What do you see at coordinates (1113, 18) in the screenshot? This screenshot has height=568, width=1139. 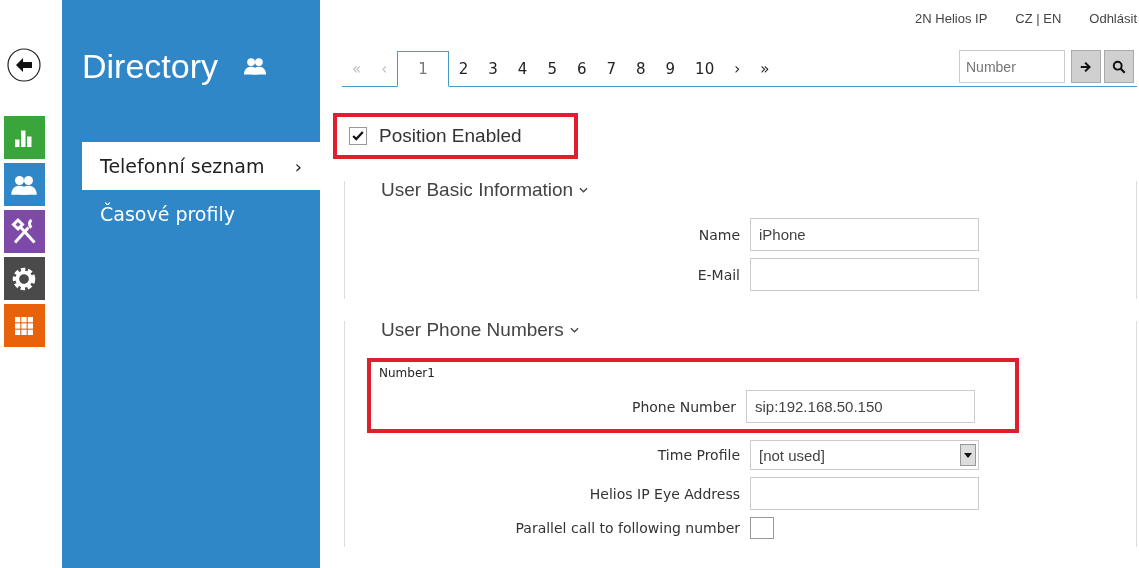 I see `header-link: Odhlásit` at bounding box center [1113, 18].